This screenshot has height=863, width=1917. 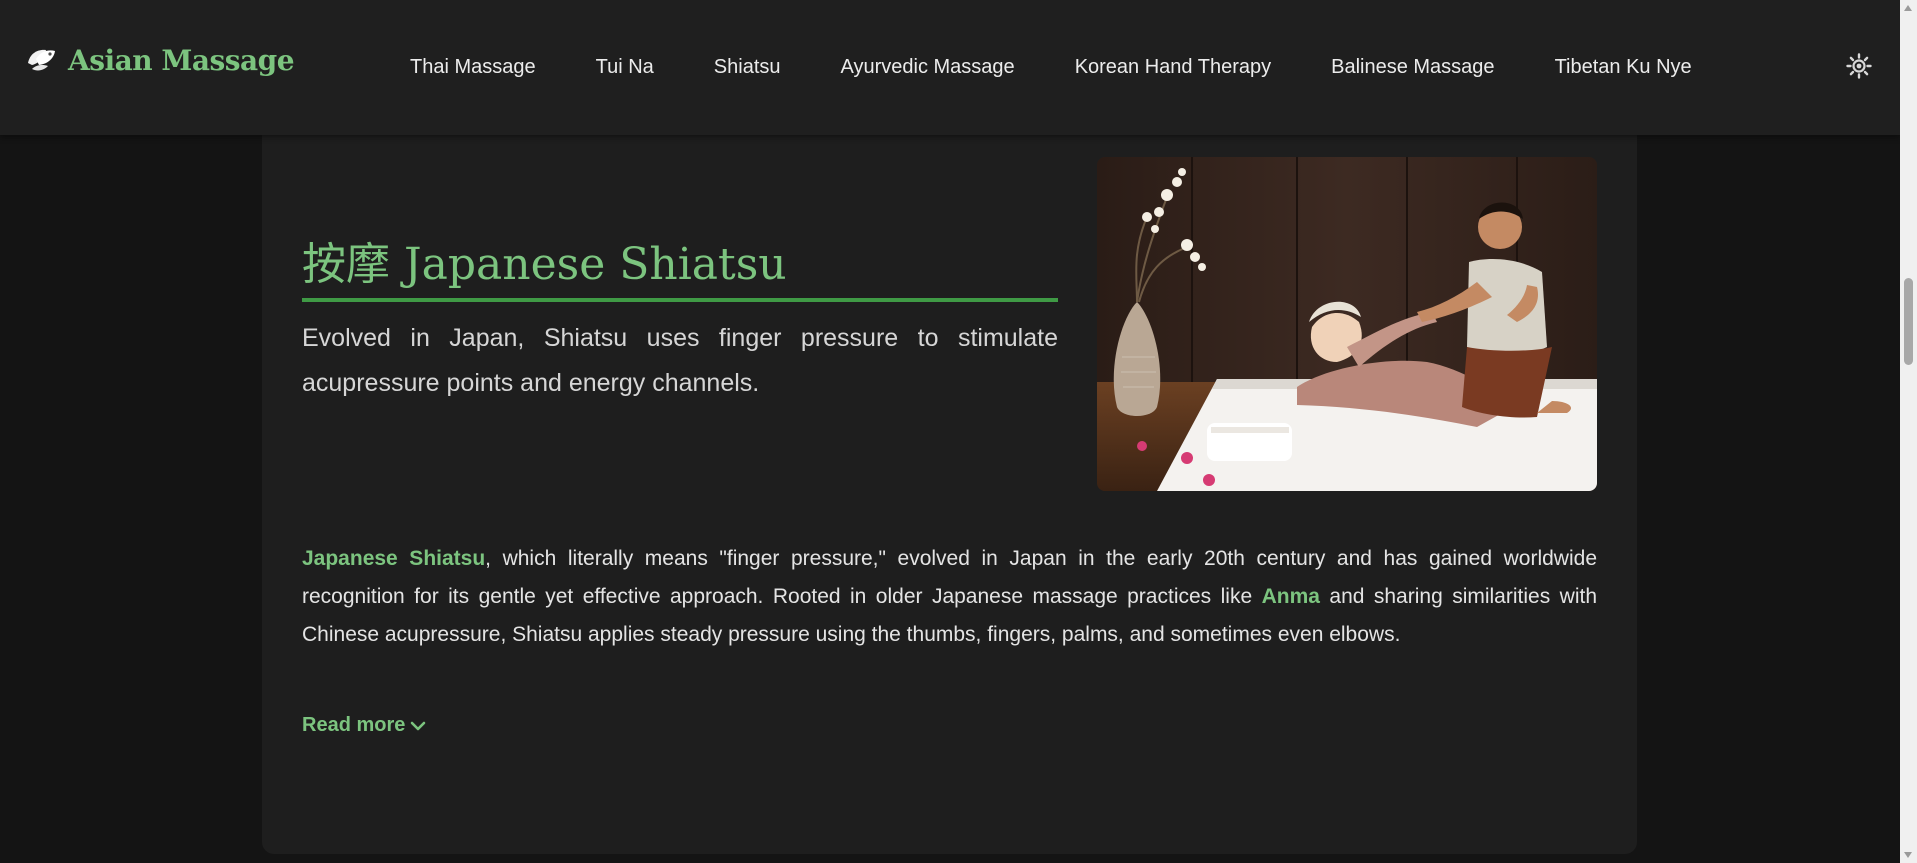 What do you see at coordinates (544, 264) in the screenshot?
I see `page-title: 按摩 Japanese Shiatsu` at bounding box center [544, 264].